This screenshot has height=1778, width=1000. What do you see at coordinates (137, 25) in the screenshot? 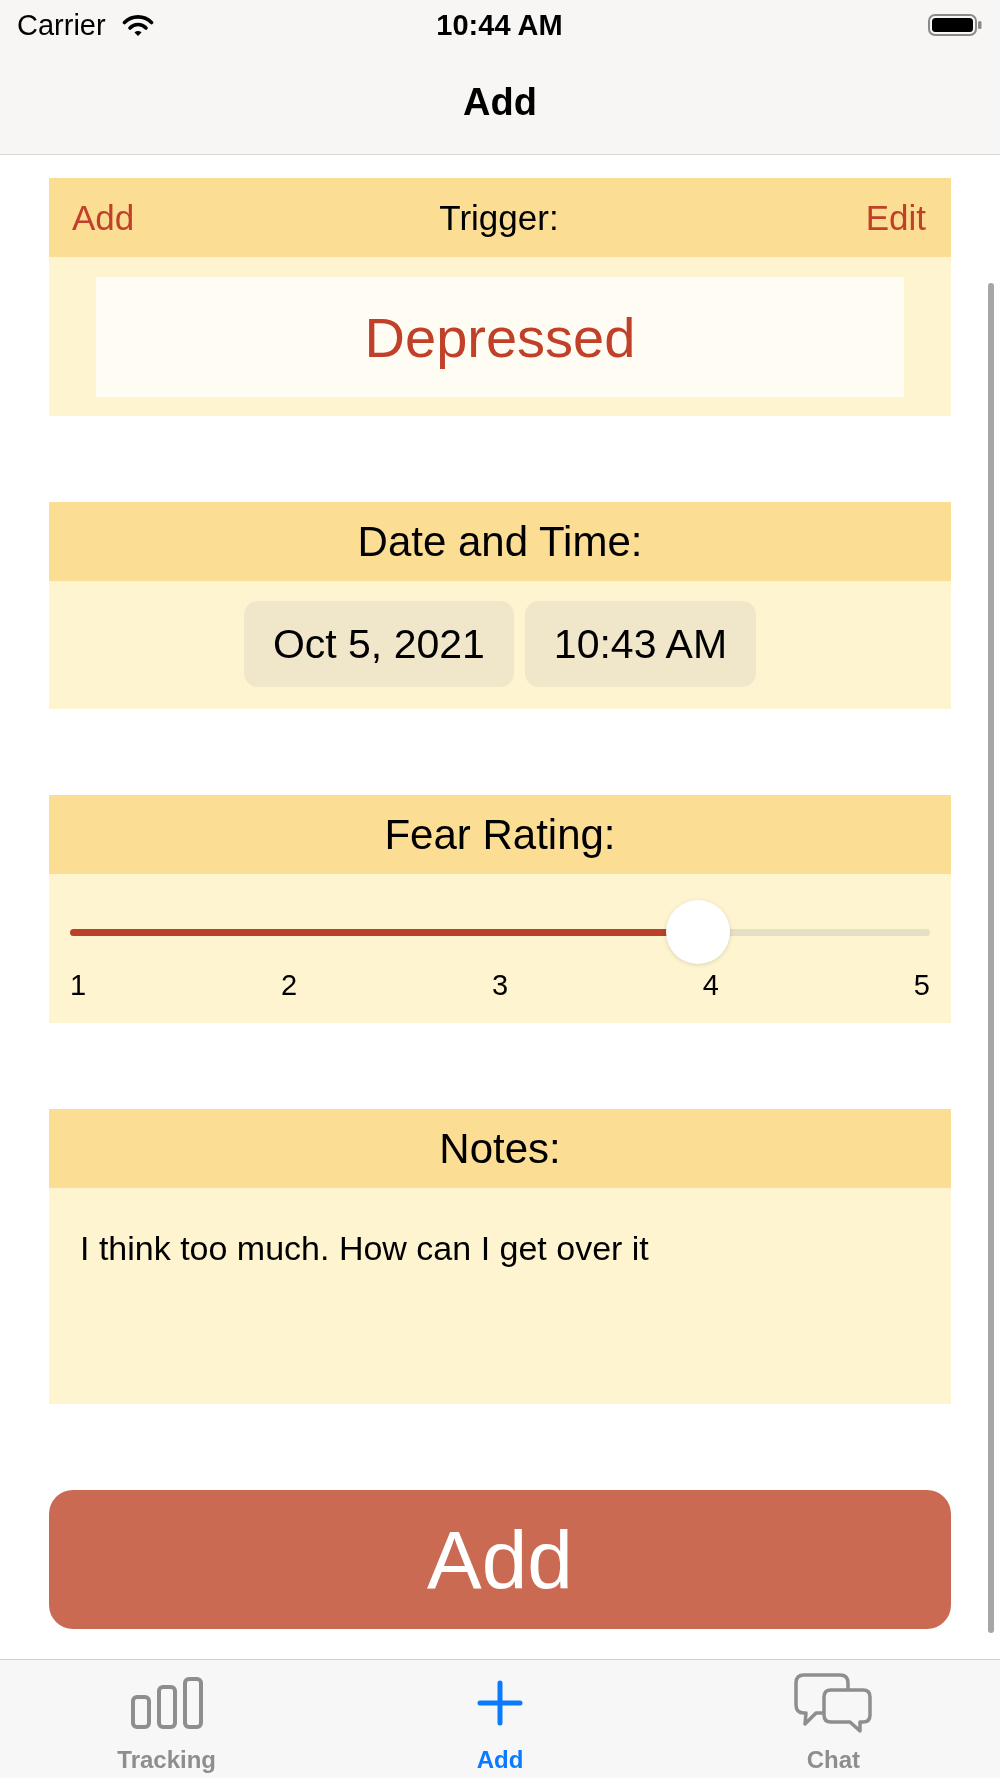
I see `wifi-icon` at bounding box center [137, 25].